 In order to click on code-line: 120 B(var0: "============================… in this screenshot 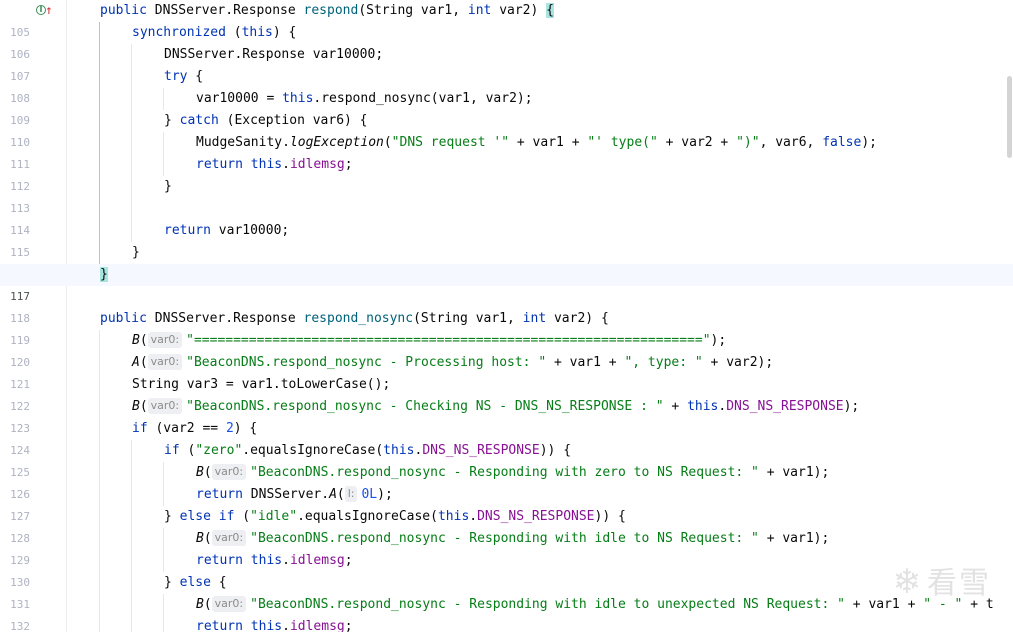, I will do `click(506, 349)`.